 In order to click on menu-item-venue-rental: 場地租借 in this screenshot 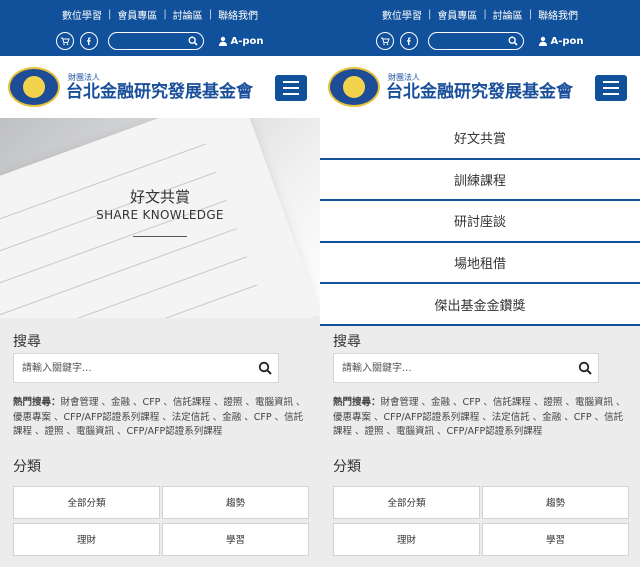, I will do `click(480, 264)`.